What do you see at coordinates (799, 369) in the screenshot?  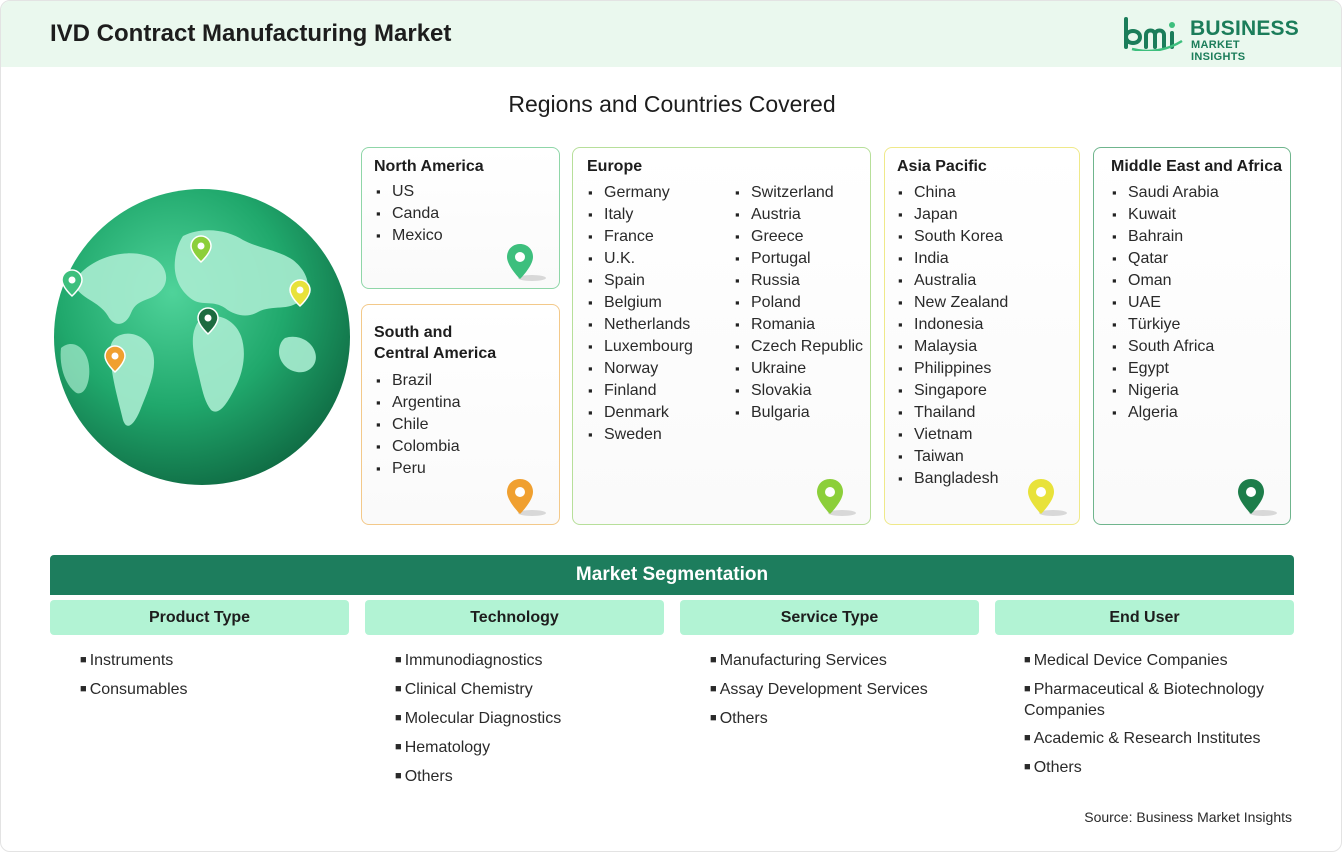 I see `list-item: Ukraine` at bounding box center [799, 369].